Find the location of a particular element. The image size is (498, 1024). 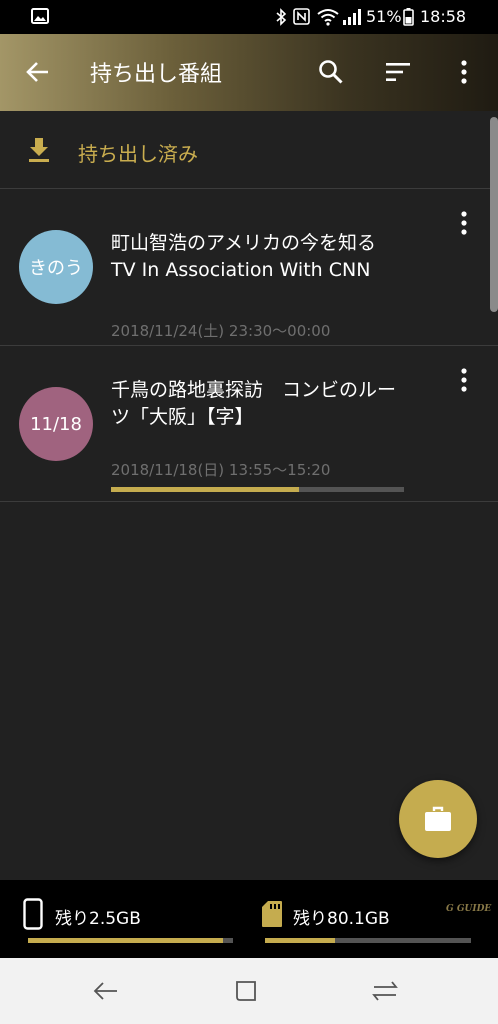

program-datetime: 2018/11/24(土) 23:30～00:00 is located at coordinates (221, 331).